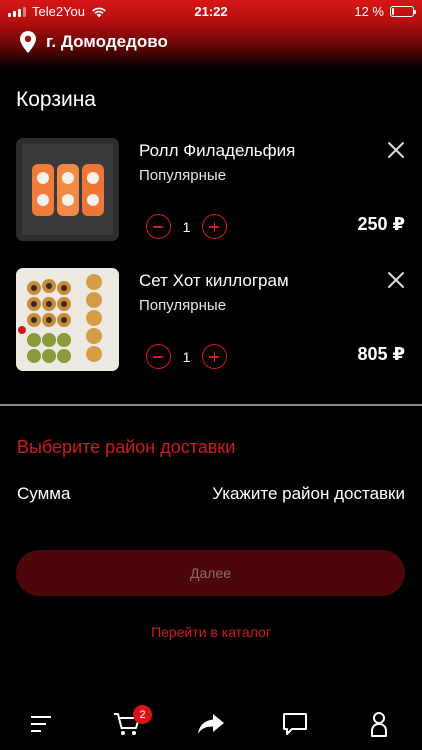 The image size is (422, 750). I want to click on cart-item: Сет Хот киллограм Популярные 1 805 ₽, so click(211, 320).